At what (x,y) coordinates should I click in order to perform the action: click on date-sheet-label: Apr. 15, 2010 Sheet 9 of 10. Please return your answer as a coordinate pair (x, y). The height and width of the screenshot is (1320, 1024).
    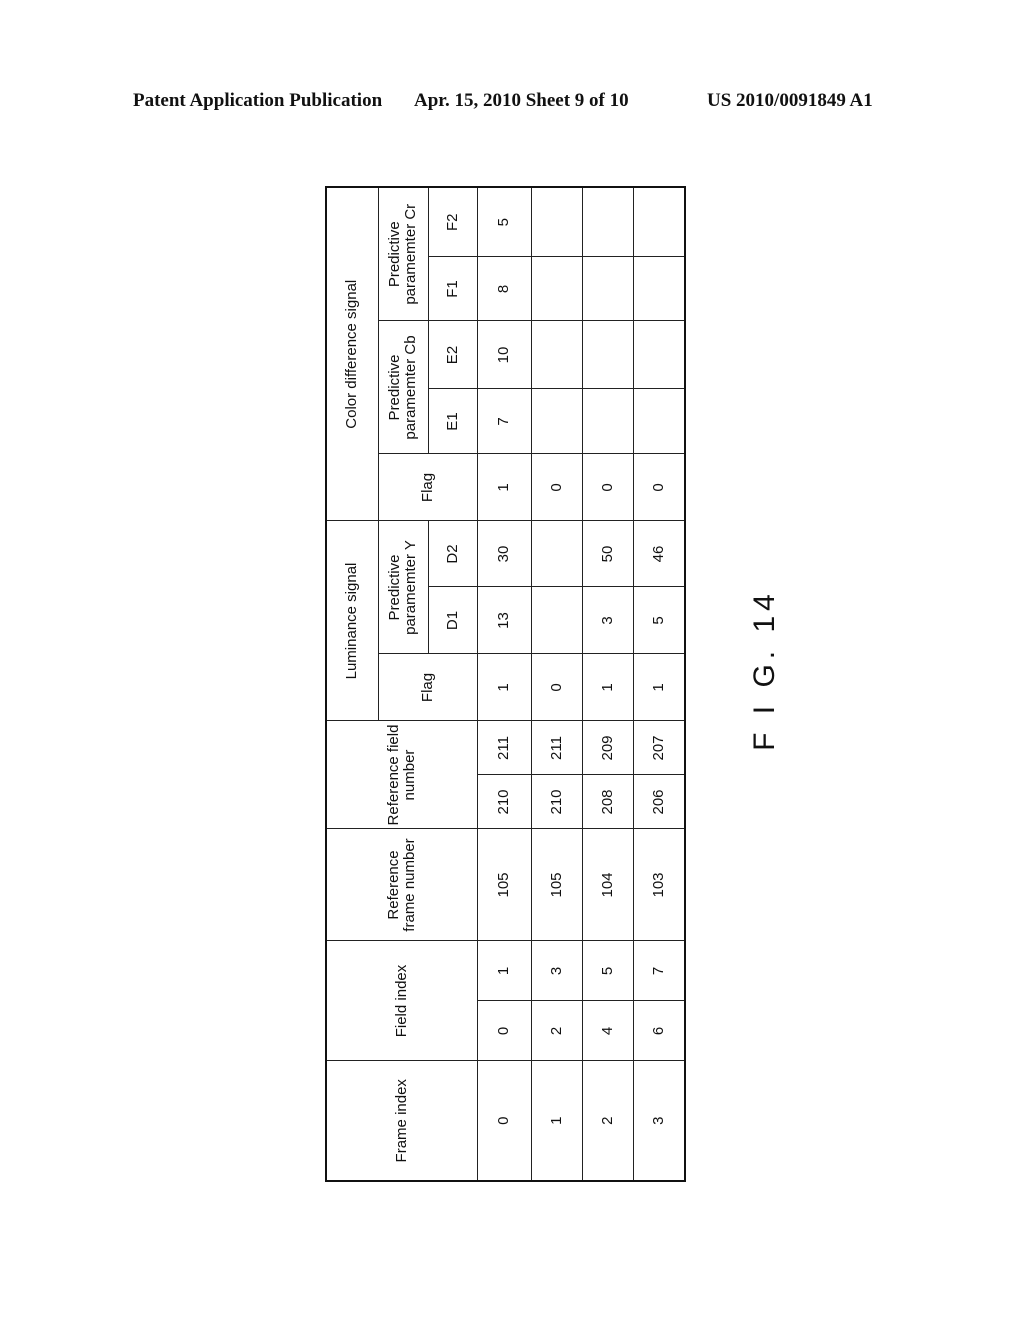
    Looking at the image, I should click on (521, 100).